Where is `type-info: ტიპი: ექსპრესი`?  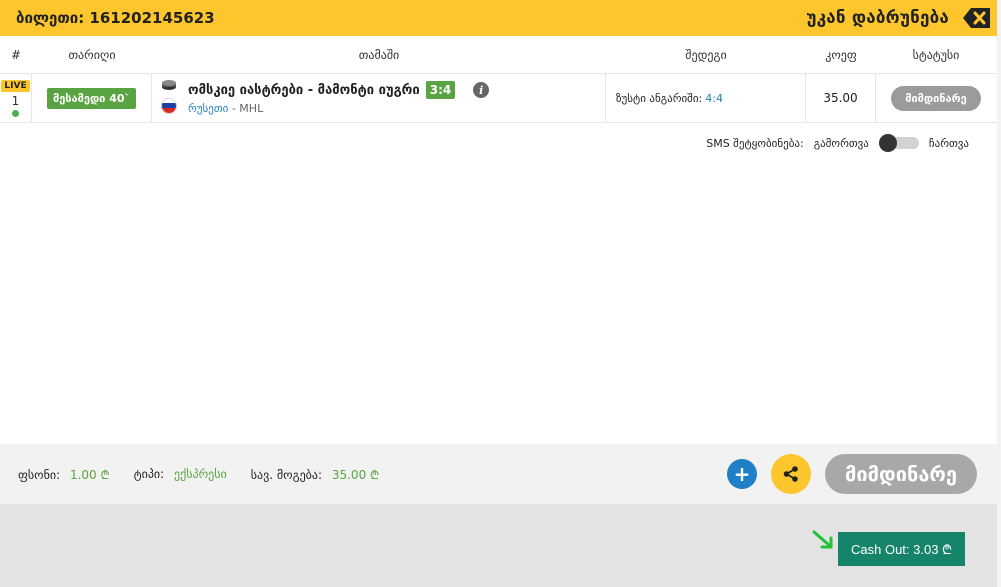
type-info: ტიპი: ექსპრესი is located at coordinates (180, 474).